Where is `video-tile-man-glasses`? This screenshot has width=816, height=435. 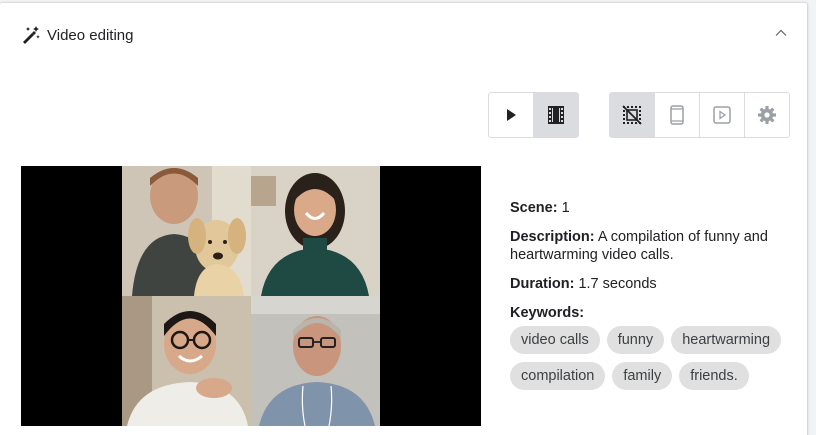
video-tile-man-glasses is located at coordinates (186, 361).